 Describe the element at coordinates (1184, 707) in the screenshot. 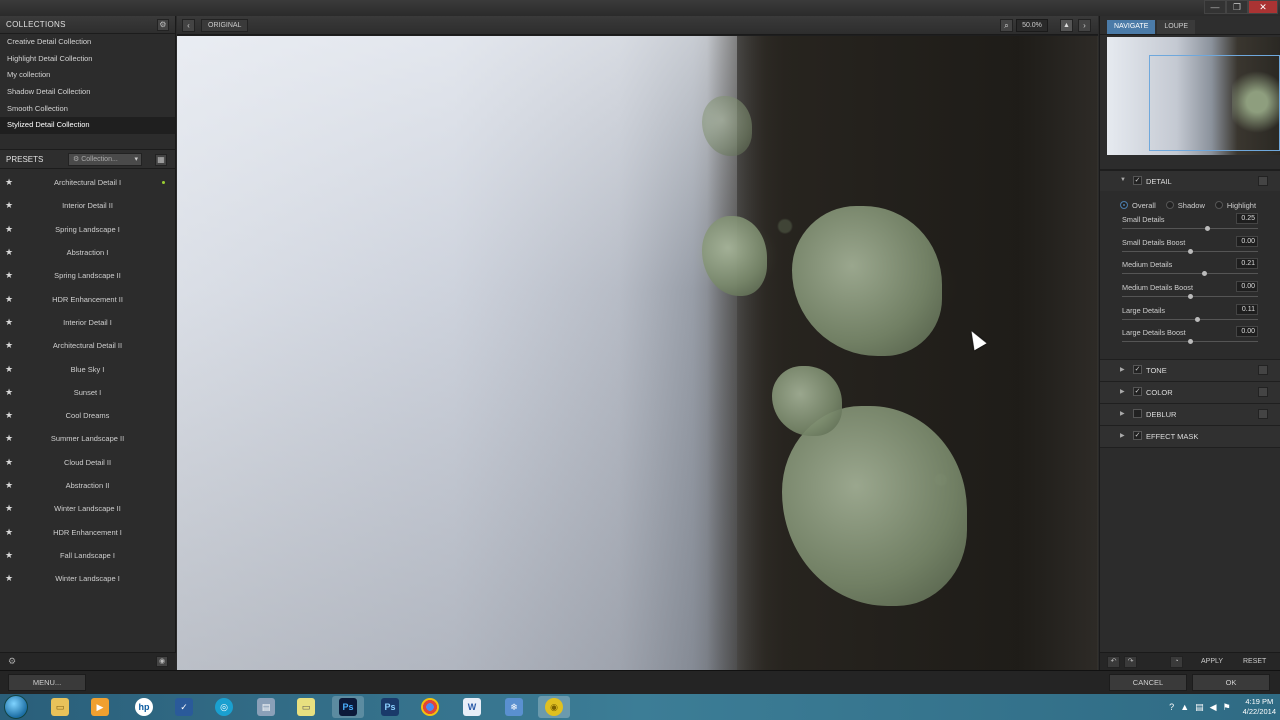

I see `show-hidden-icons-icon: ▲` at that location.